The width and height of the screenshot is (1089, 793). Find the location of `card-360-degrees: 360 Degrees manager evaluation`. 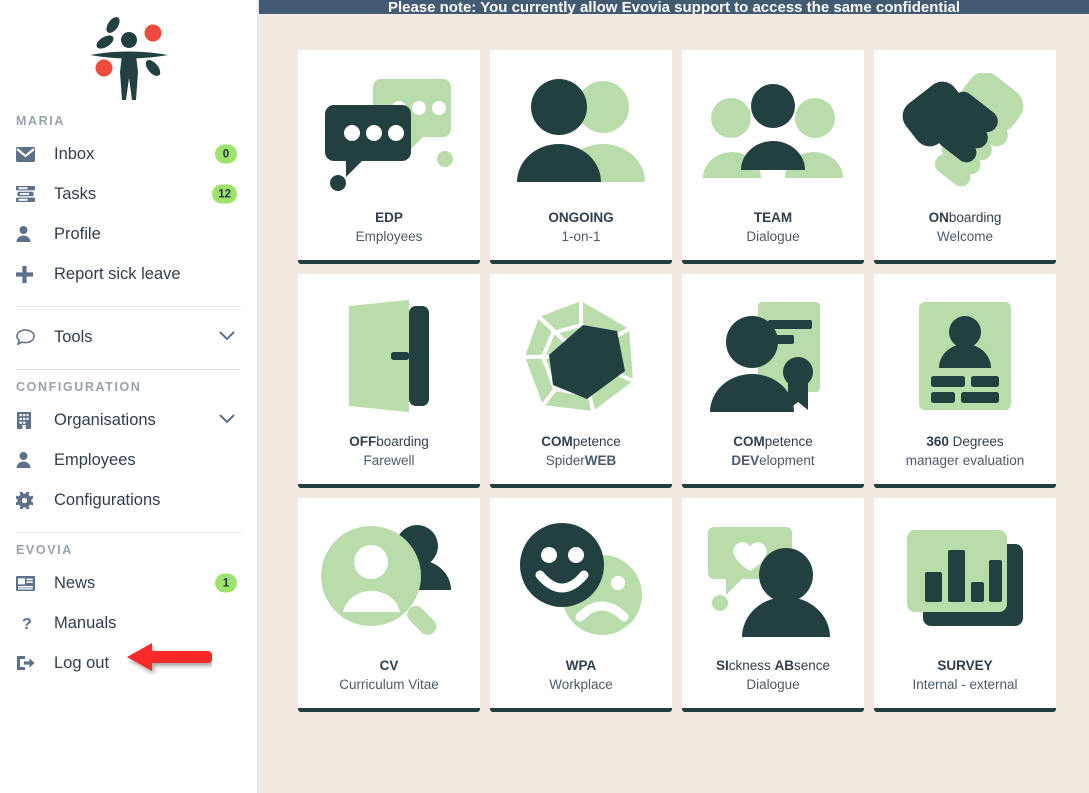

card-360-degrees: 360 Degrees manager evaluation is located at coordinates (965, 381).